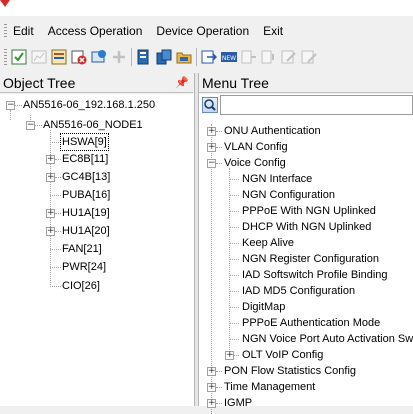 This screenshot has width=413, height=414. I want to click on connect-icon, so click(249, 57).